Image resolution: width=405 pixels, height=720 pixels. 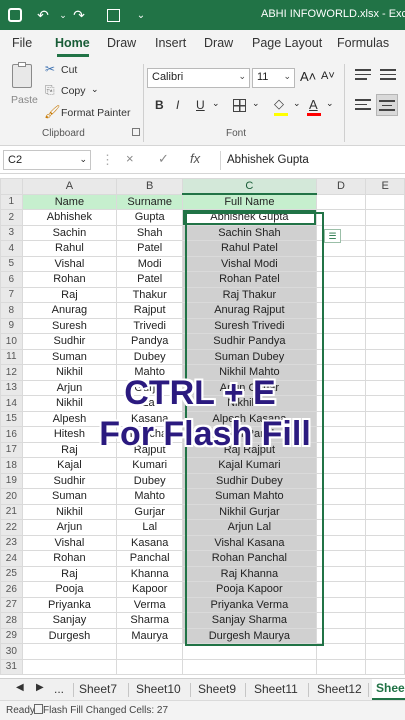 What do you see at coordinates (69, 201) in the screenshot?
I see `cell-a: Name` at bounding box center [69, 201].